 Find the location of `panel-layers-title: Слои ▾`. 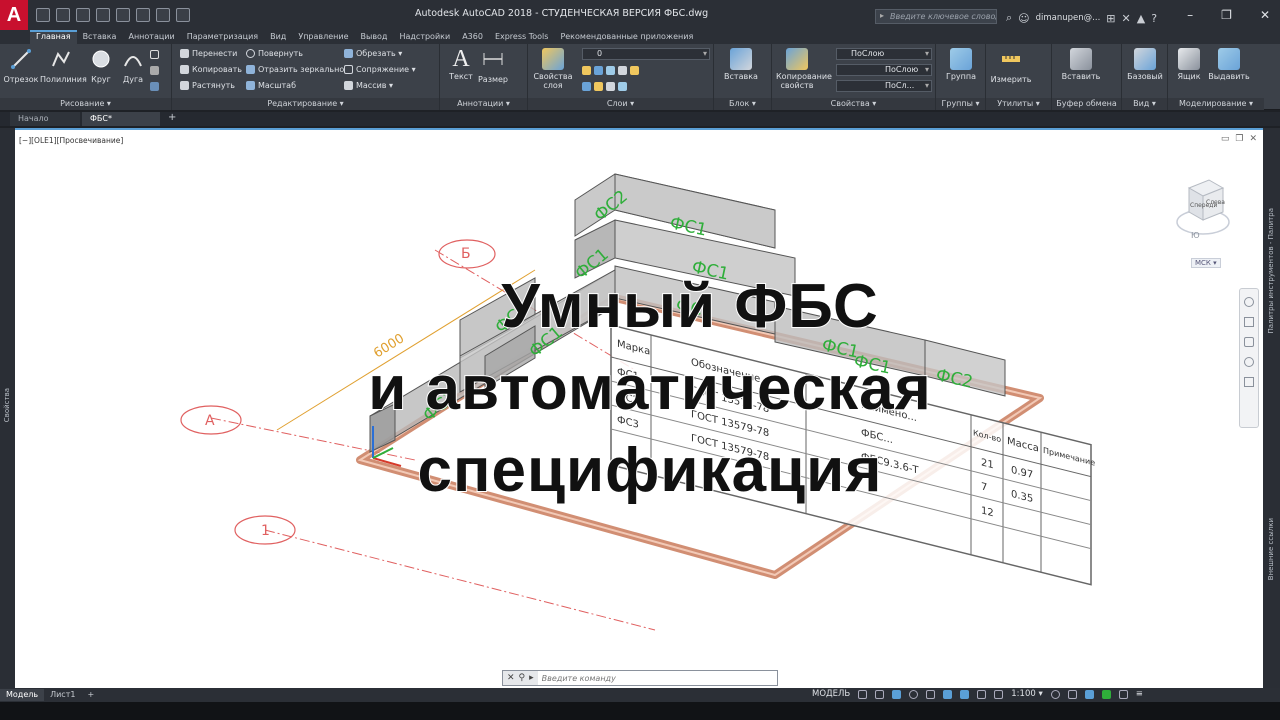

panel-layers-title: Слои ▾ is located at coordinates (620, 104).